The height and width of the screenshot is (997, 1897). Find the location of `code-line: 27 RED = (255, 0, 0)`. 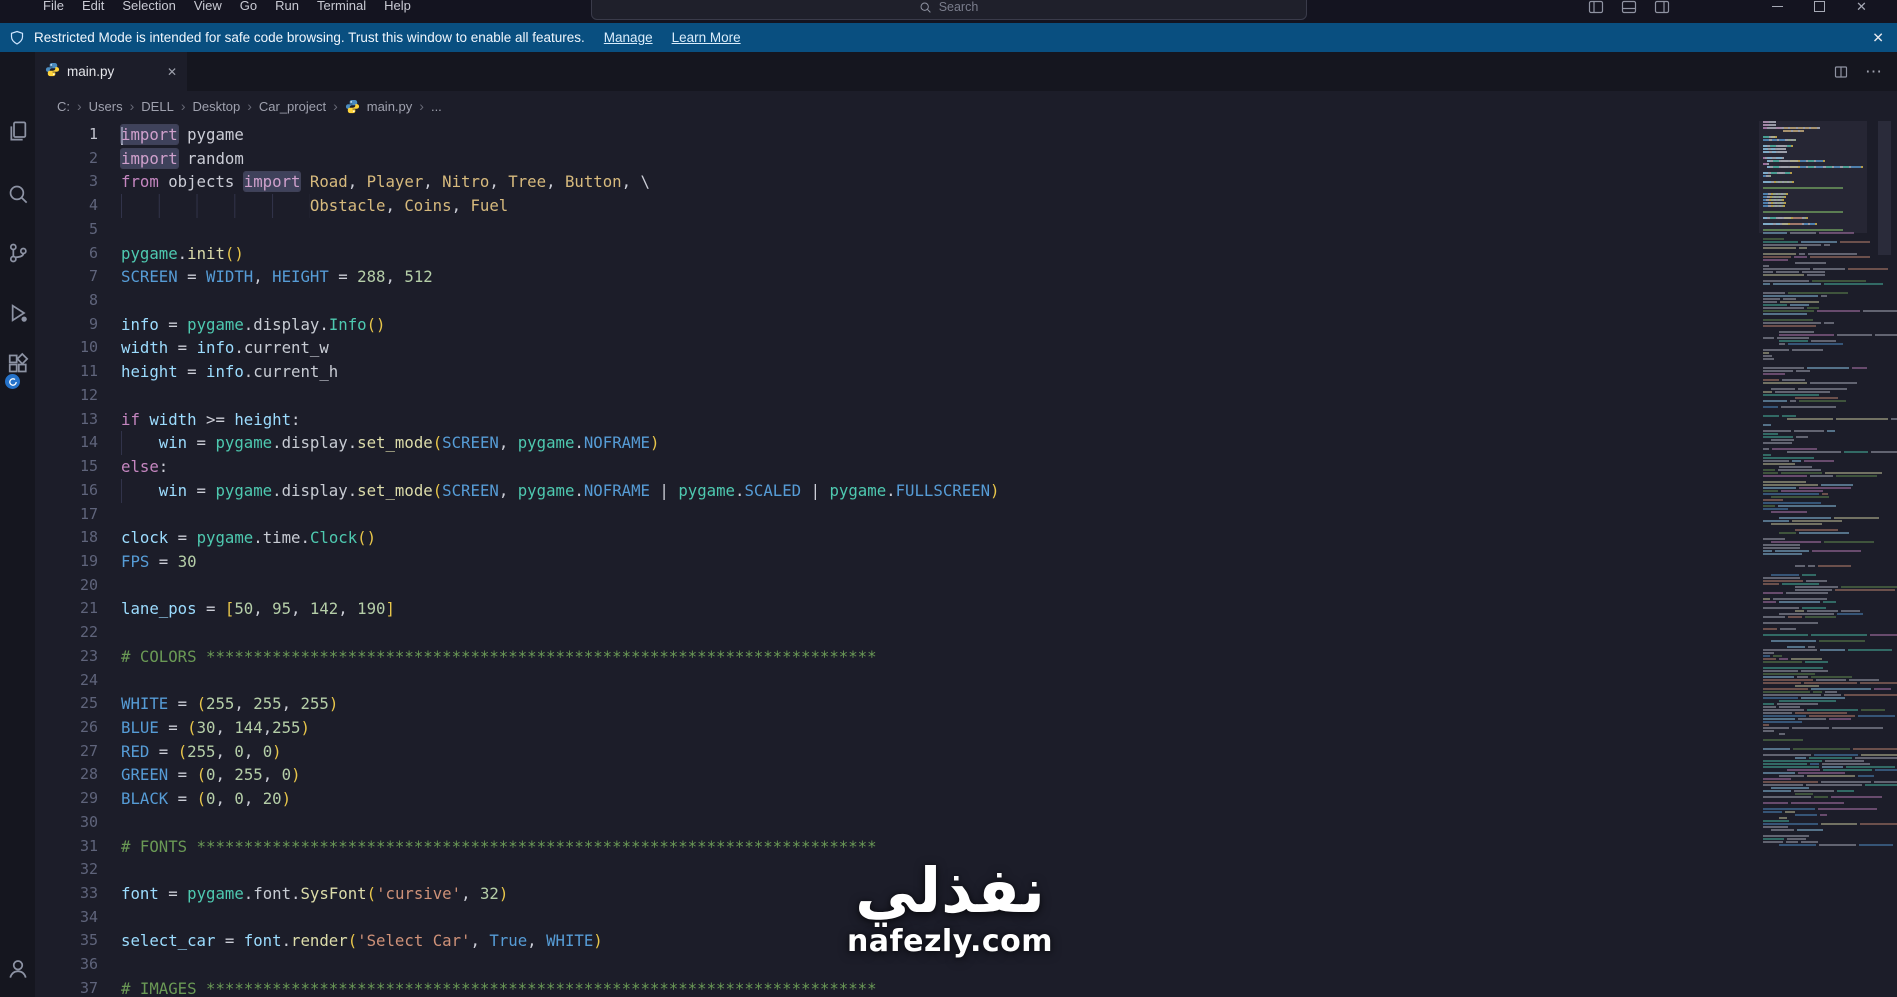

code-line: 27 RED = (255, 0, 0) is located at coordinates (517, 752).